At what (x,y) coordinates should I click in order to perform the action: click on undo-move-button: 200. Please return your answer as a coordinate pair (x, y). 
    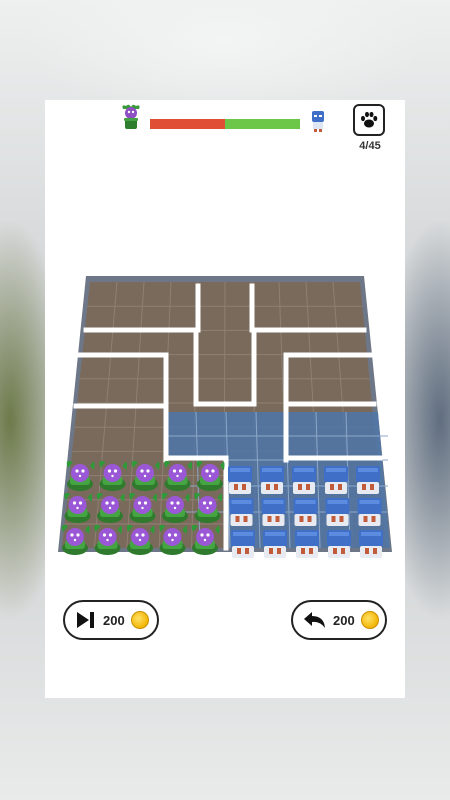
    Looking at the image, I should click on (339, 620).